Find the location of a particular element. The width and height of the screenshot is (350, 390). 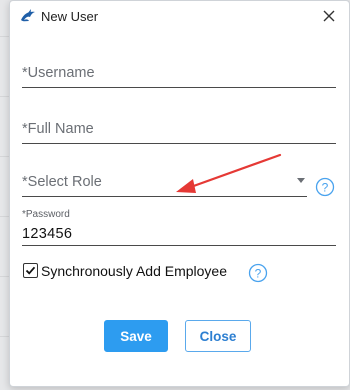

save-button: Save is located at coordinates (136, 336).